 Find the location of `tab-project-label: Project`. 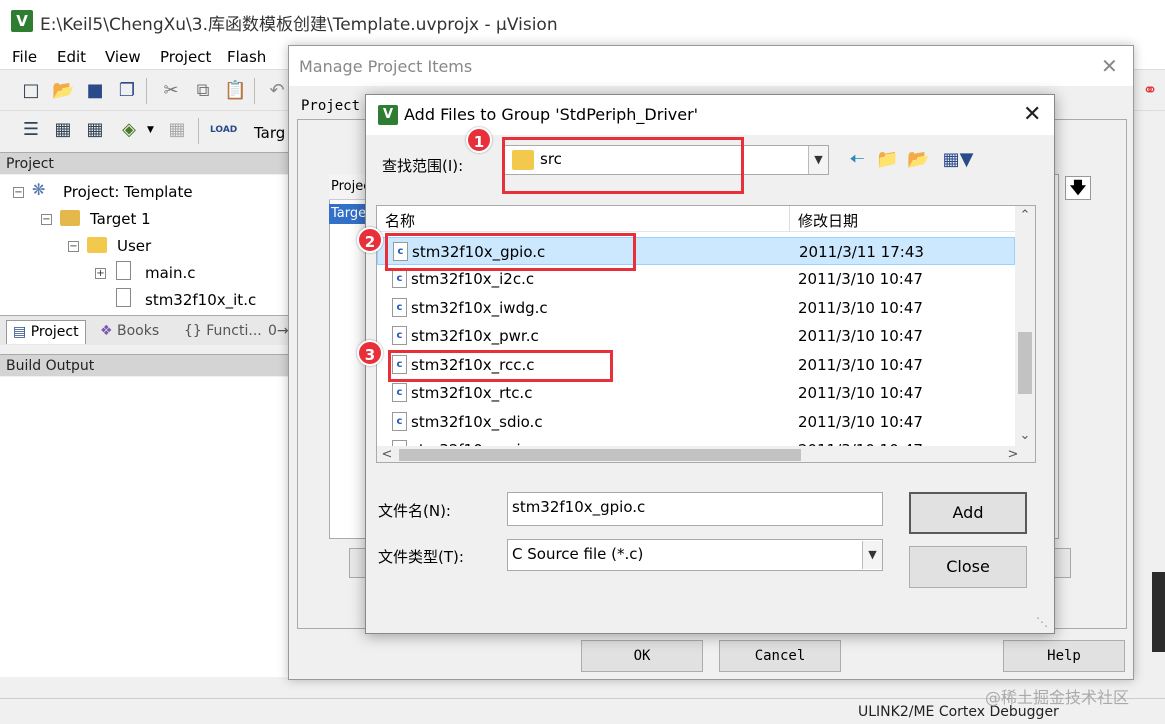

tab-project-label: Project is located at coordinates (54, 332).